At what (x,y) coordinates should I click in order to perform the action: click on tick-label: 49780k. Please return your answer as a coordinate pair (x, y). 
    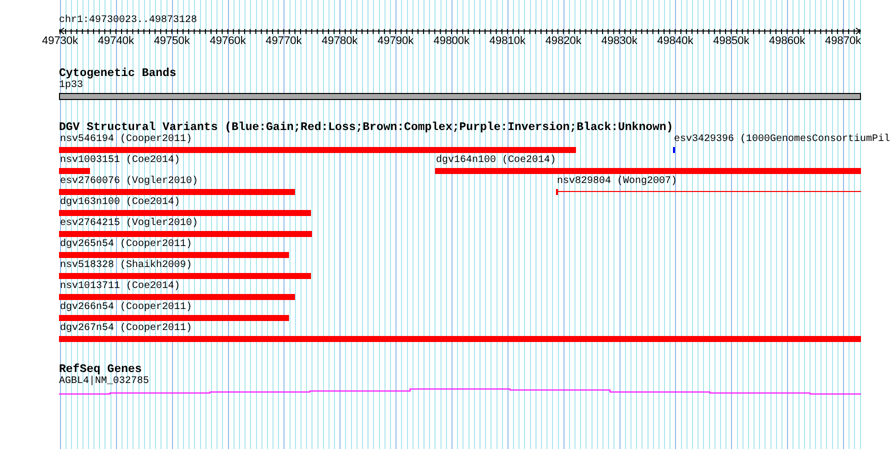
    Looking at the image, I should click on (340, 41).